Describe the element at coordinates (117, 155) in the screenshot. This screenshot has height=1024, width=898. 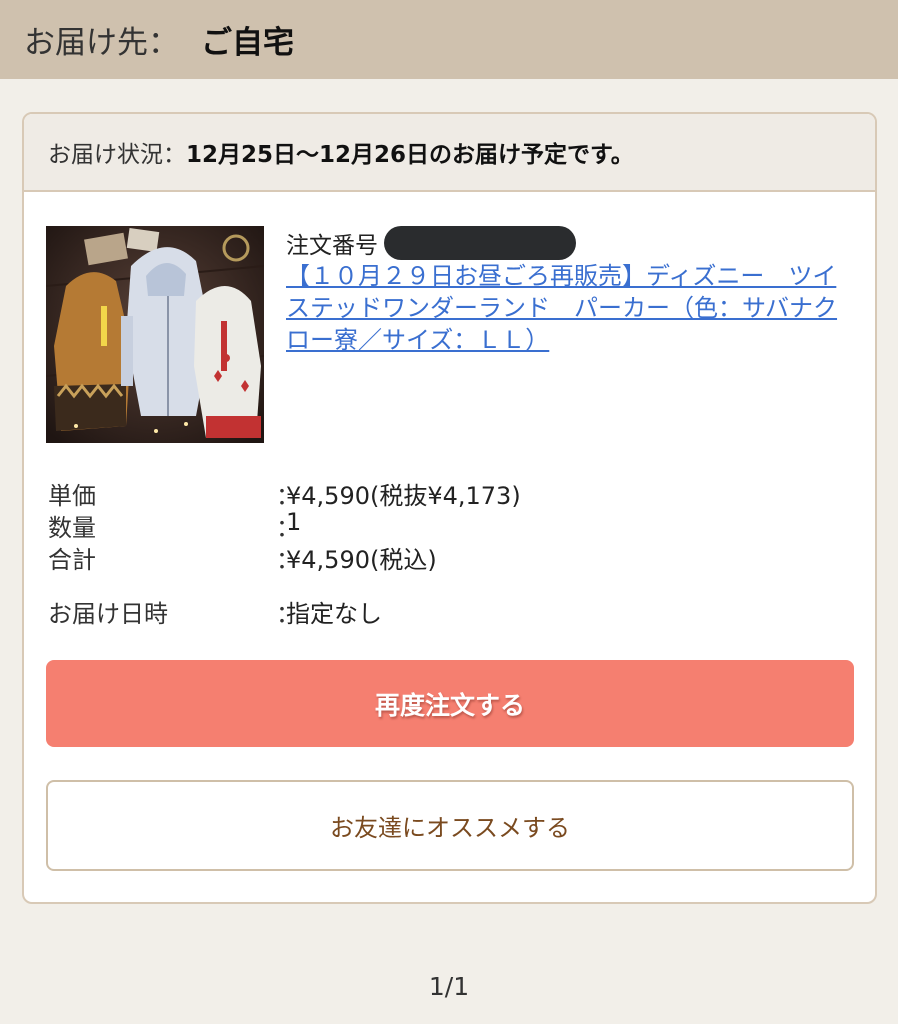
I see `delivery-status-label: お届け状況：` at that location.